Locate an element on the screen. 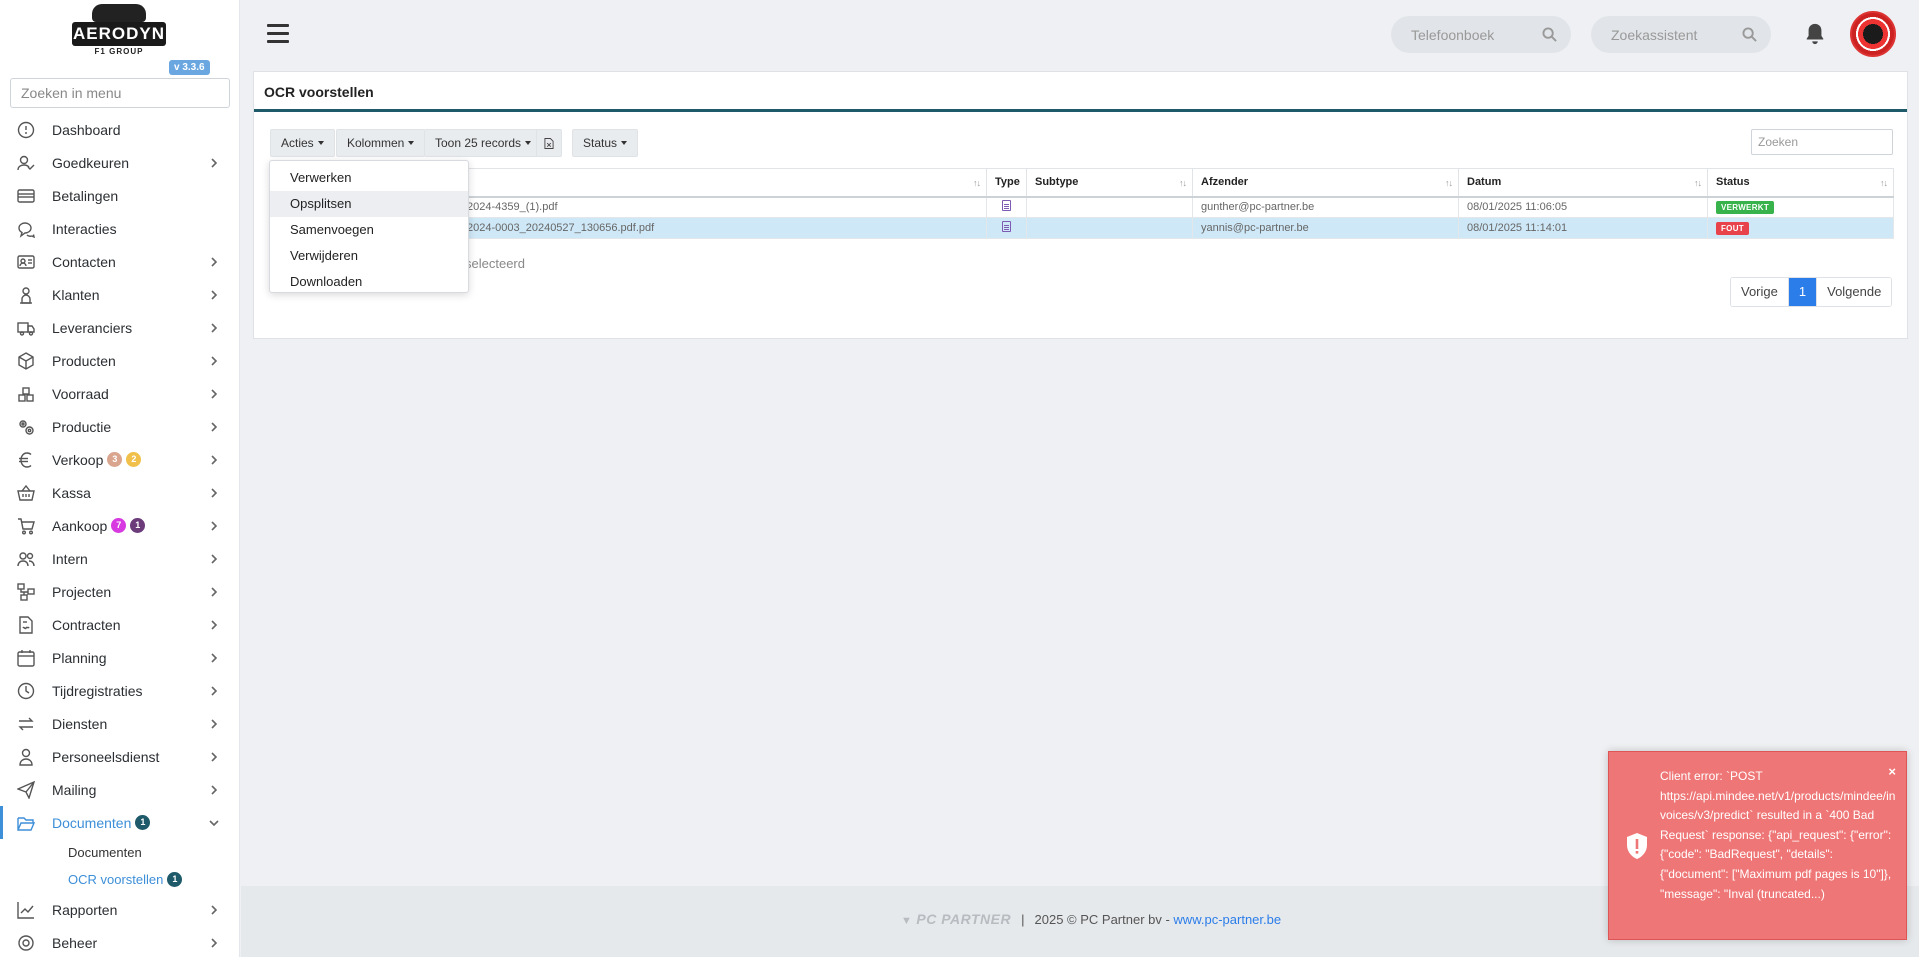  date-cell: 08/01/2025 11:06:05 is located at coordinates (1583, 207).